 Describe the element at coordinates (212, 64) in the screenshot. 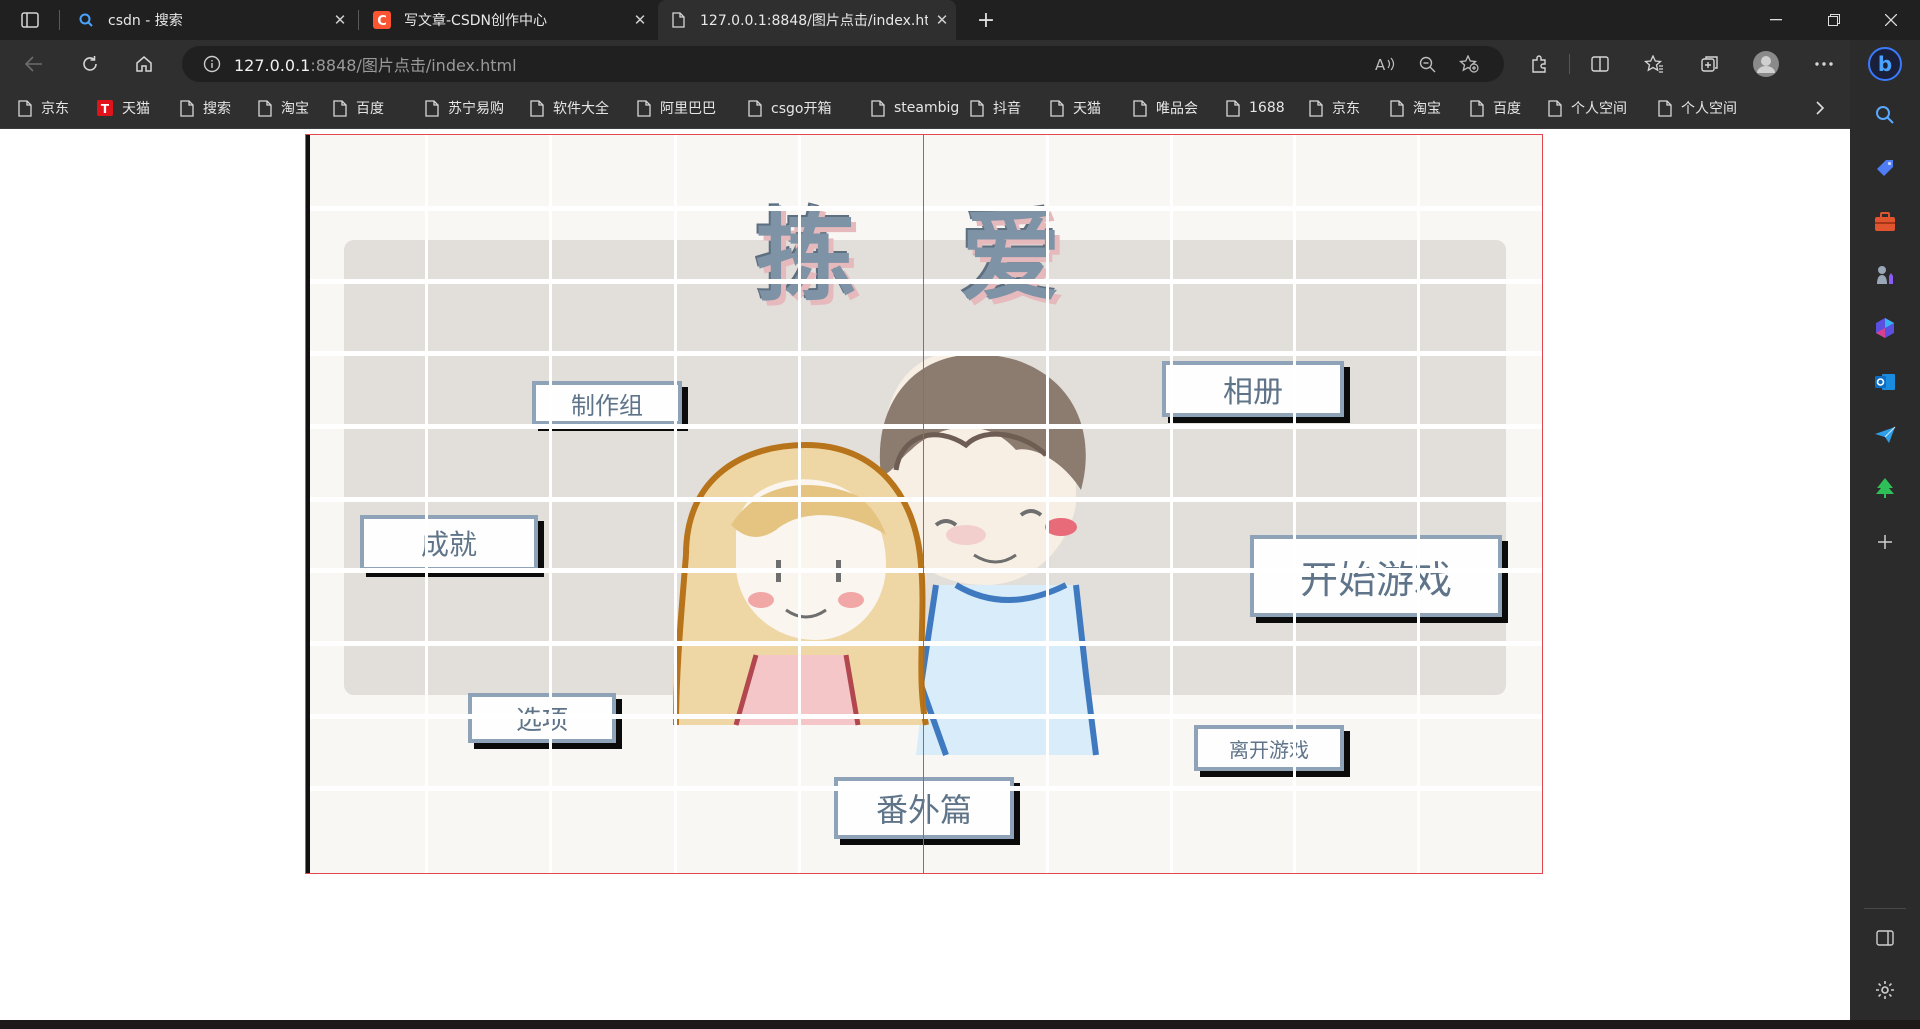

I see `site-info-icon` at that location.